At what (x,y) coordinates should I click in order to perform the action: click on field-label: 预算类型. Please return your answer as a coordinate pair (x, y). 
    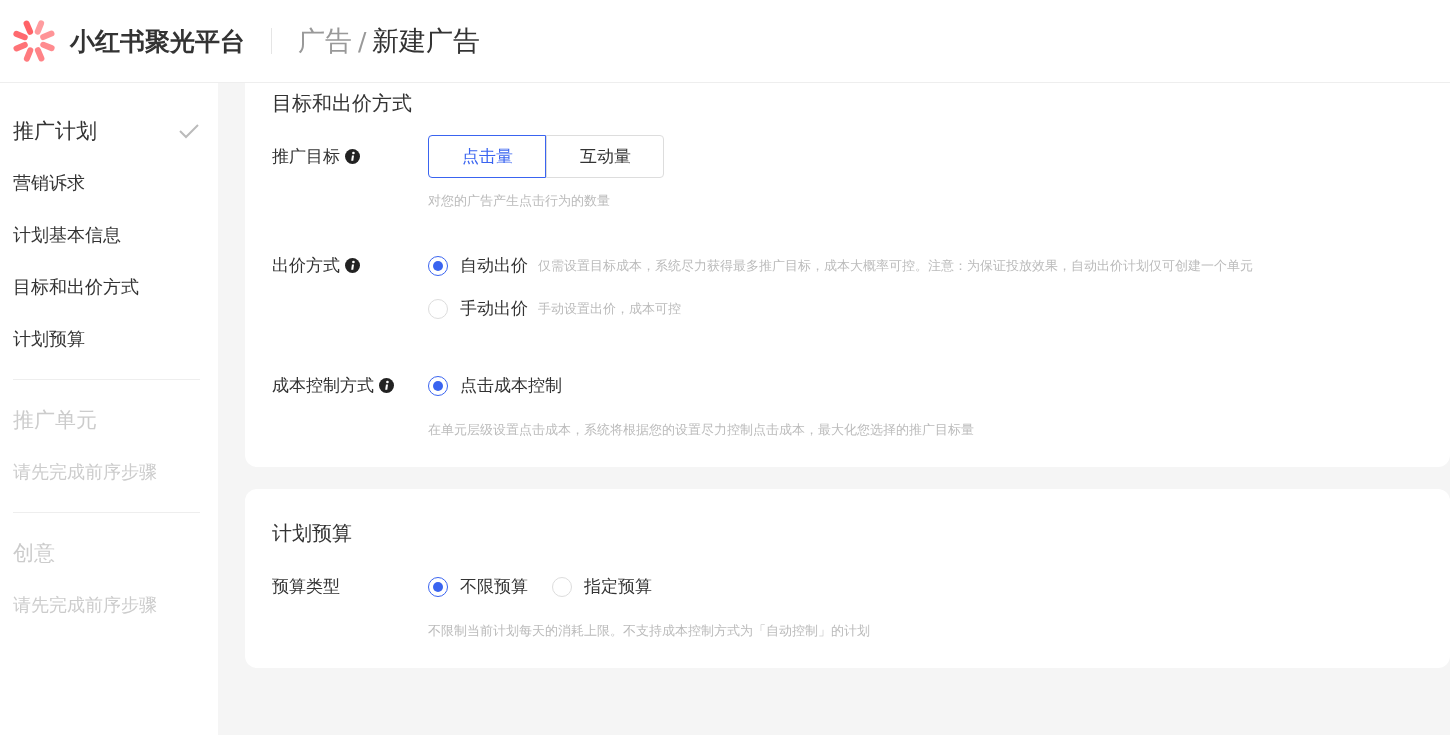
    Looking at the image, I should click on (306, 586).